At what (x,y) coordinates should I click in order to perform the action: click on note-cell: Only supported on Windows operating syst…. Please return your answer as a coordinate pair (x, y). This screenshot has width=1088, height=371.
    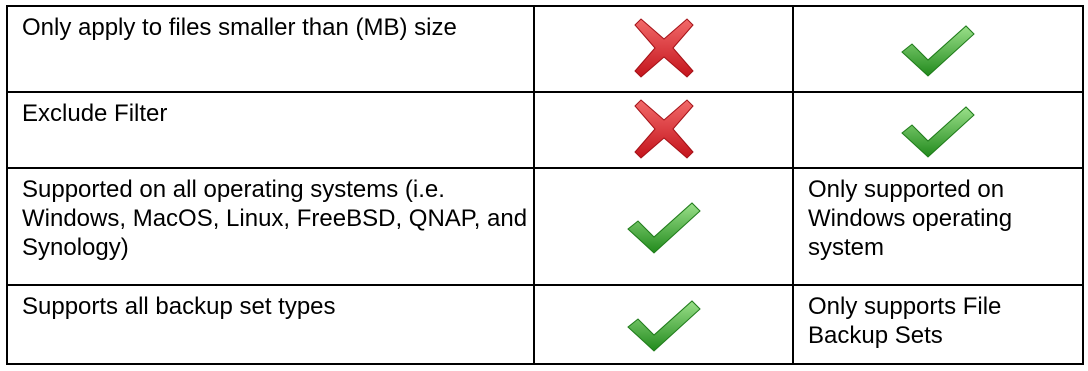
    Looking at the image, I should click on (938, 226).